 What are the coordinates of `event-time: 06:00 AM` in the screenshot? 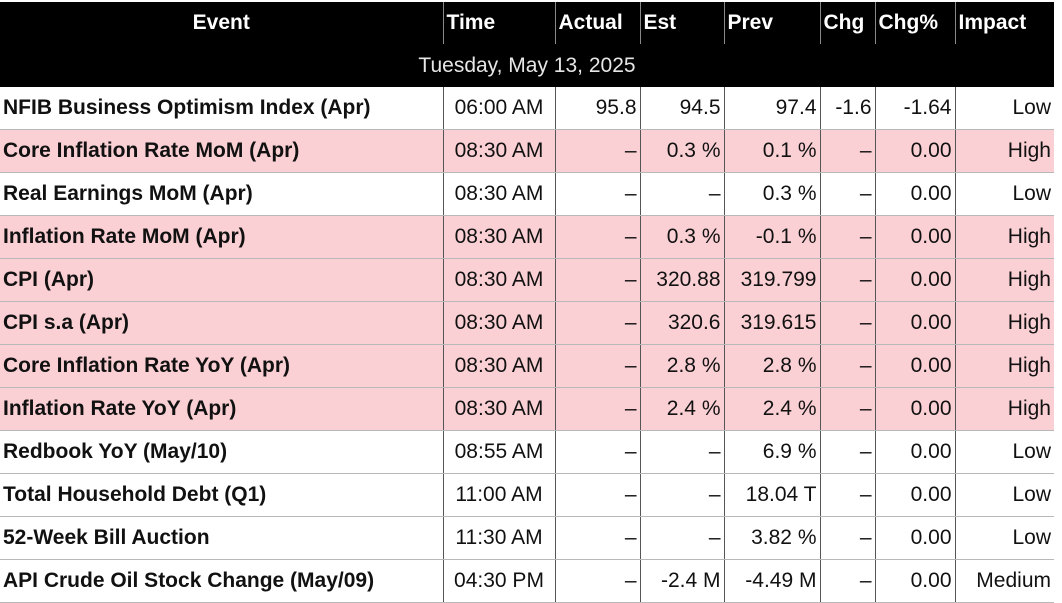 It's located at (499, 108).